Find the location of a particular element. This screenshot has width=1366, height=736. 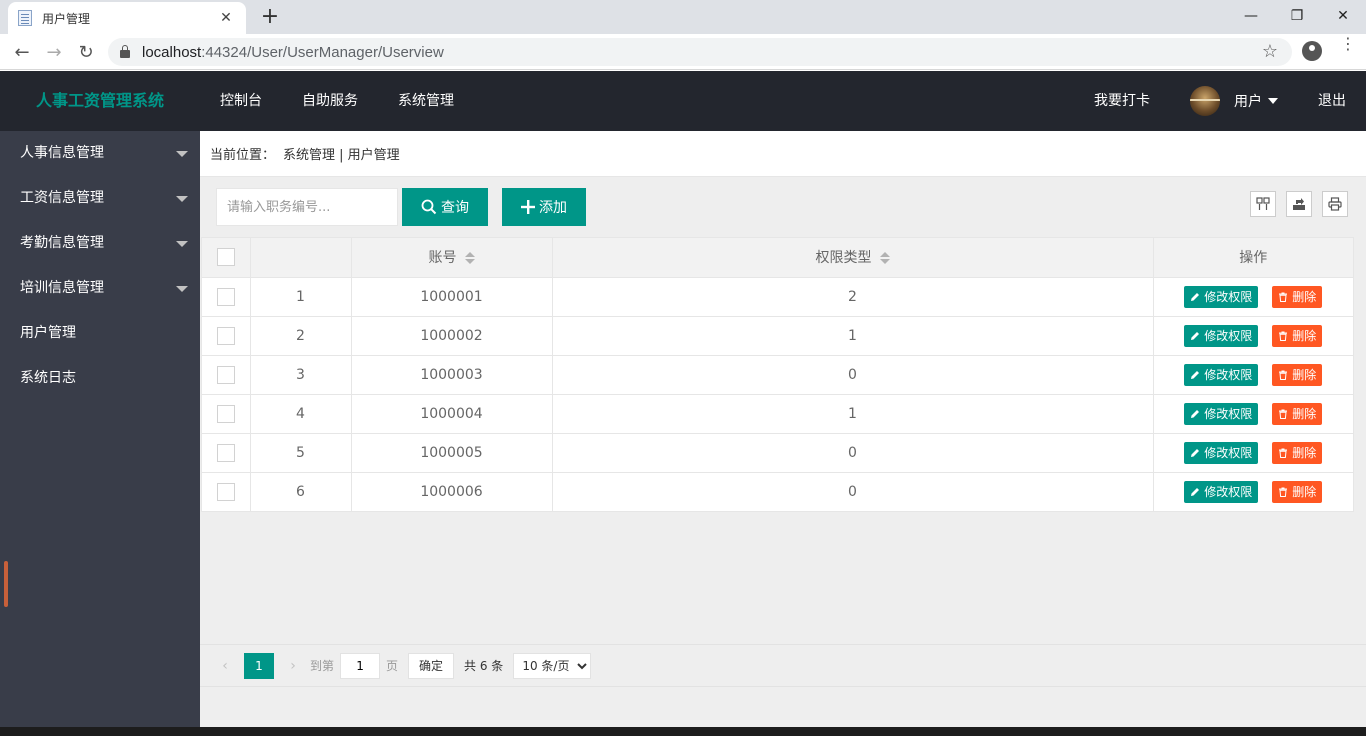

row-account: 1000006 is located at coordinates (452, 491).